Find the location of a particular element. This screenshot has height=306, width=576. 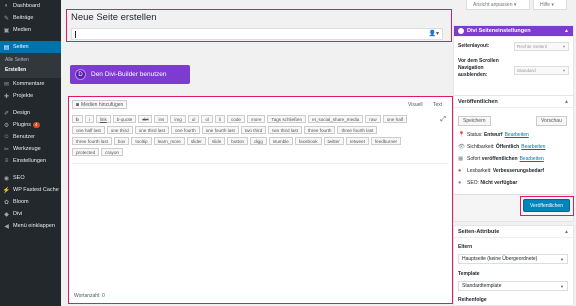

divi-builder-label: Den Divi-Builder benutzen is located at coordinates (129, 74).